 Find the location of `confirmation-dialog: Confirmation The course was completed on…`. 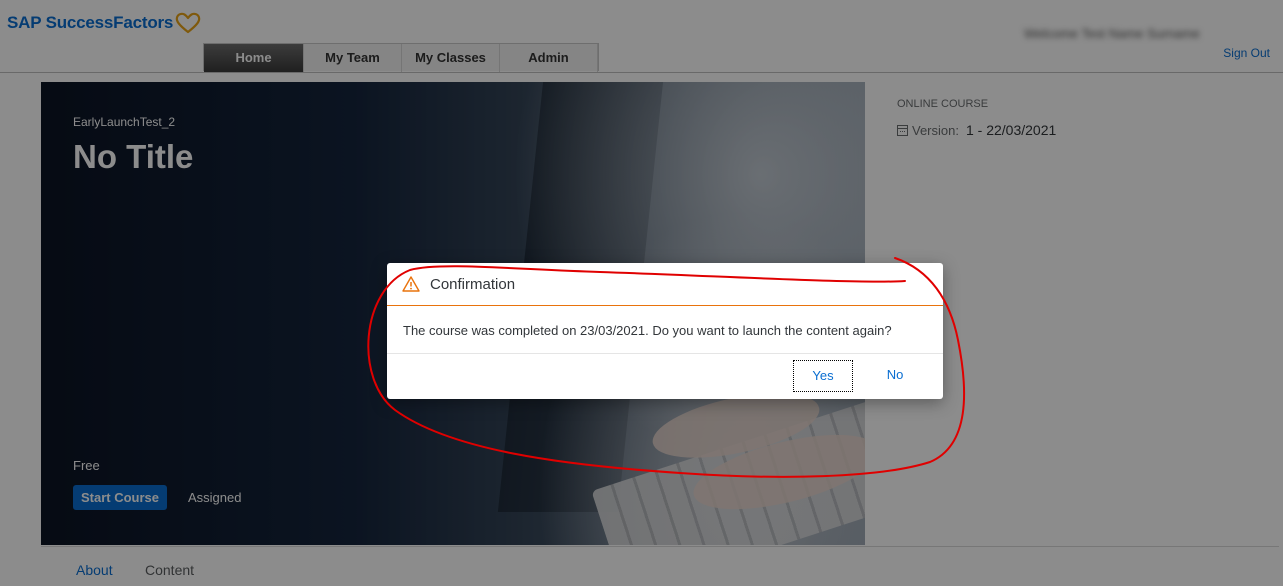

confirmation-dialog: Confirmation The course was completed on… is located at coordinates (665, 331).